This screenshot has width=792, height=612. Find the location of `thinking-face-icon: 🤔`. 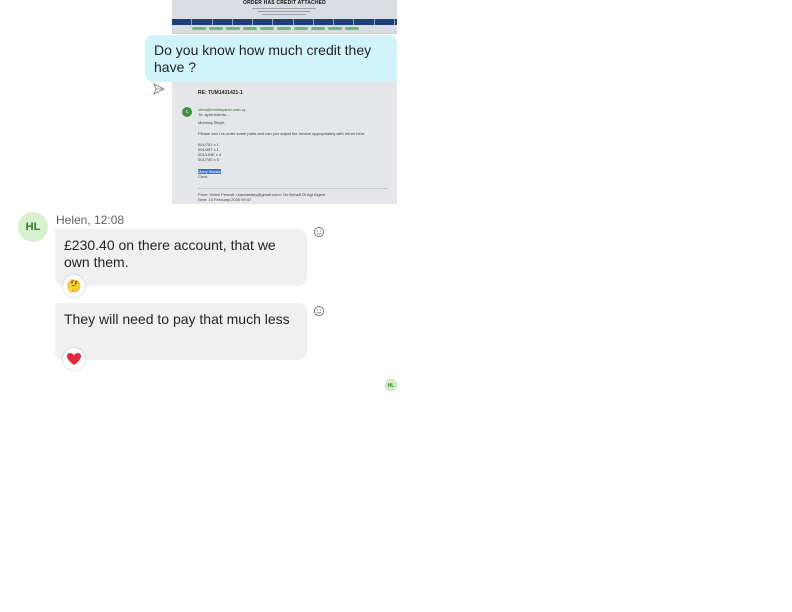

thinking-face-icon: 🤔 is located at coordinates (74, 286).